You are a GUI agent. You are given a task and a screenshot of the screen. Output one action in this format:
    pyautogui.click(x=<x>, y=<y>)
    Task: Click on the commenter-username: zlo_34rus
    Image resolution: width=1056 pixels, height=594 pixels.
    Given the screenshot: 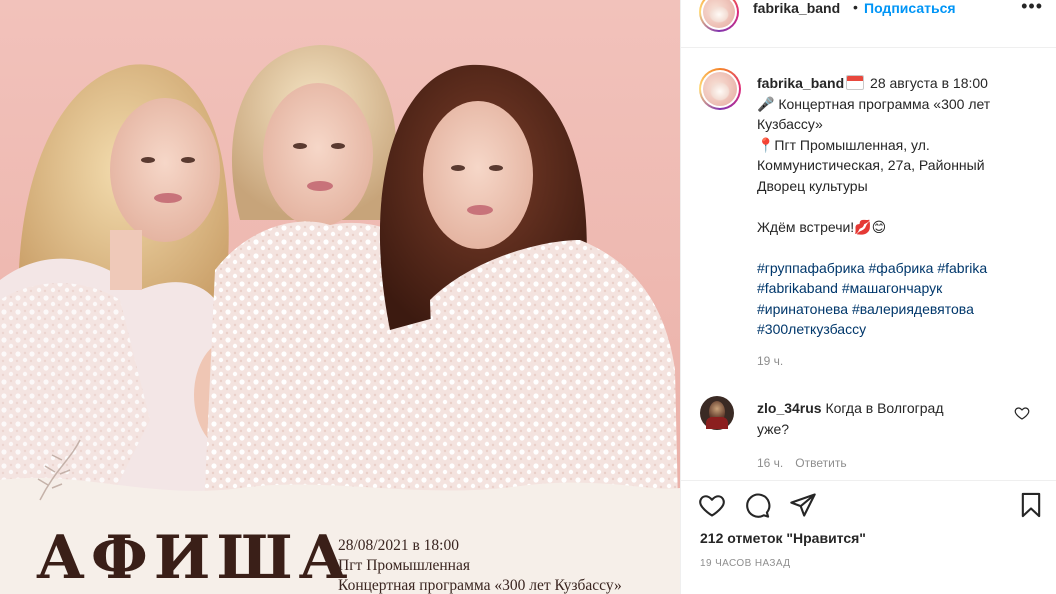 What is the action you would take?
    pyautogui.click(x=789, y=408)
    